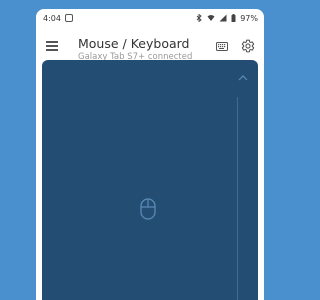 This screenshot has height=300, width=320. What do you see at coordinates (68, 18) in the screenshot?
I see `app-notification-icon` at bounding box center [68, 18].